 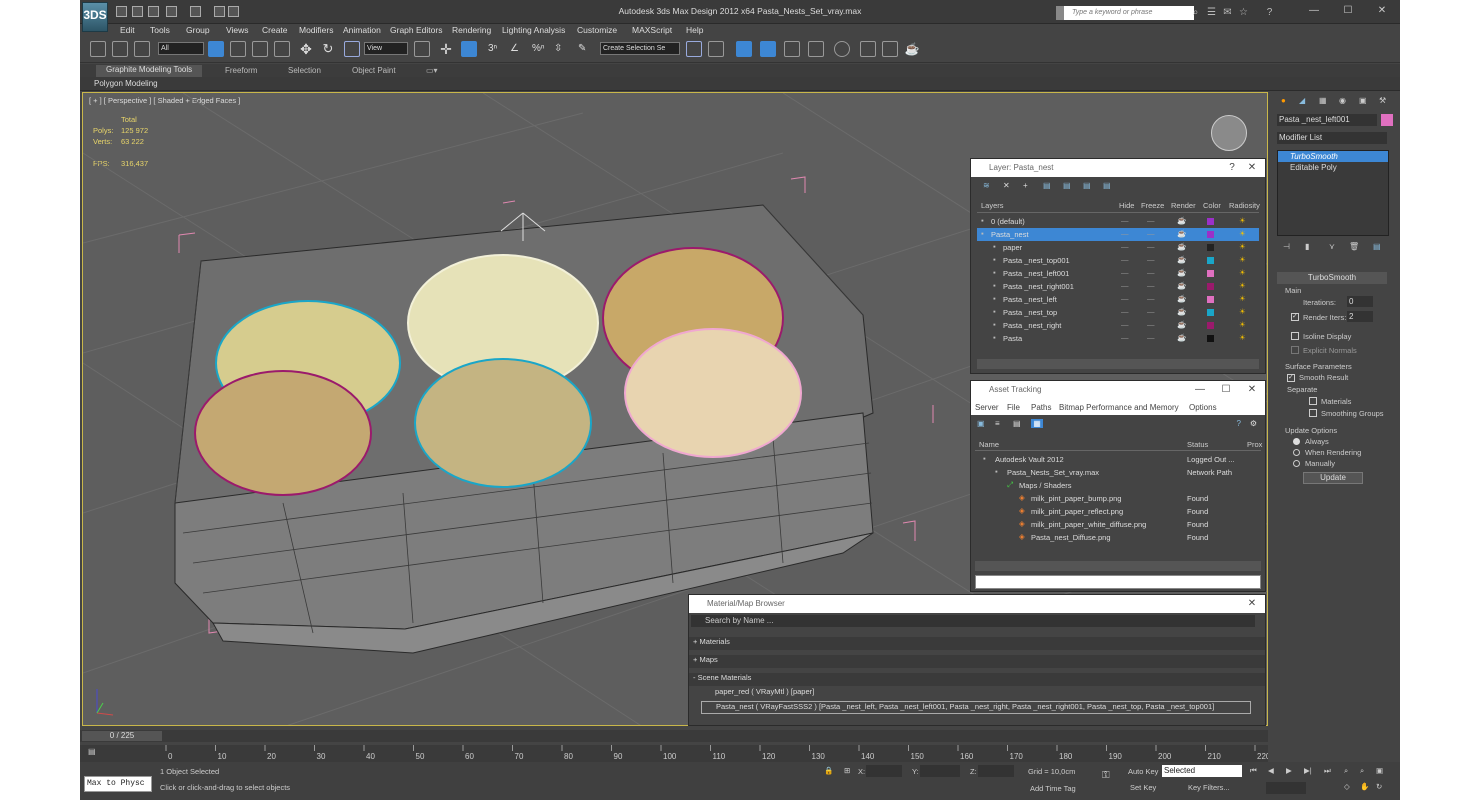 What do you see at coordinates (989, 444) in the screenshot?
I see `col-name: Name` at bounding box center [989, 444].